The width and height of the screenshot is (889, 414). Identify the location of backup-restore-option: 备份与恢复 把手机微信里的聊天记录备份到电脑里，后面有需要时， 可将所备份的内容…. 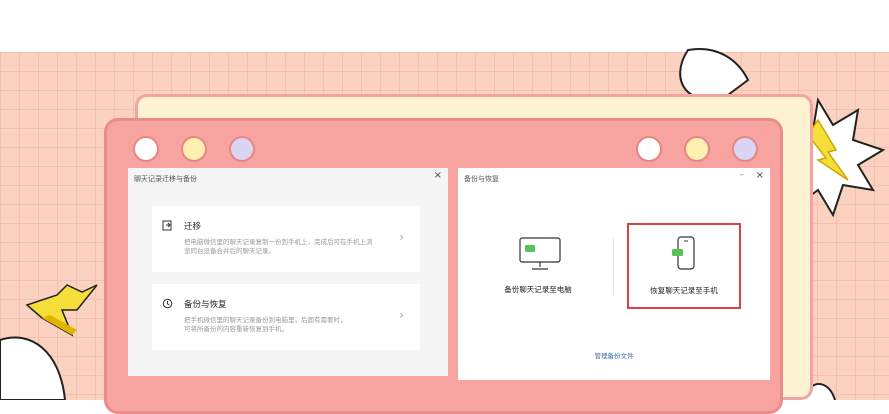
(286, 317).